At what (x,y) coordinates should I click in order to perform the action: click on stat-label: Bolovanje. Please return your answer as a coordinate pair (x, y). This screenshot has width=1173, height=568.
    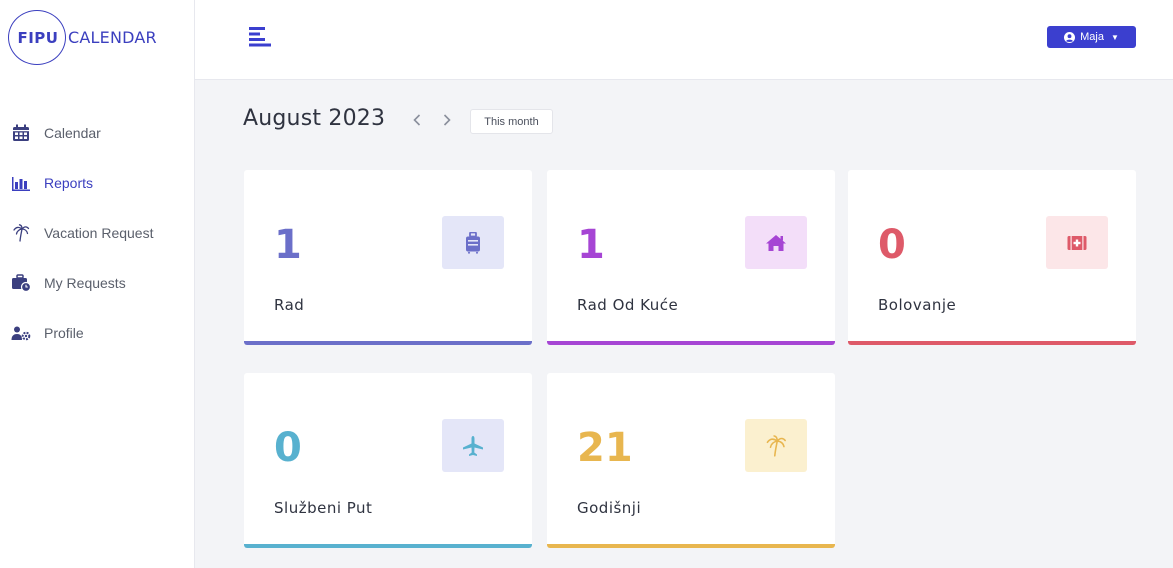
    Looking at the image, I should click on (917, 305).